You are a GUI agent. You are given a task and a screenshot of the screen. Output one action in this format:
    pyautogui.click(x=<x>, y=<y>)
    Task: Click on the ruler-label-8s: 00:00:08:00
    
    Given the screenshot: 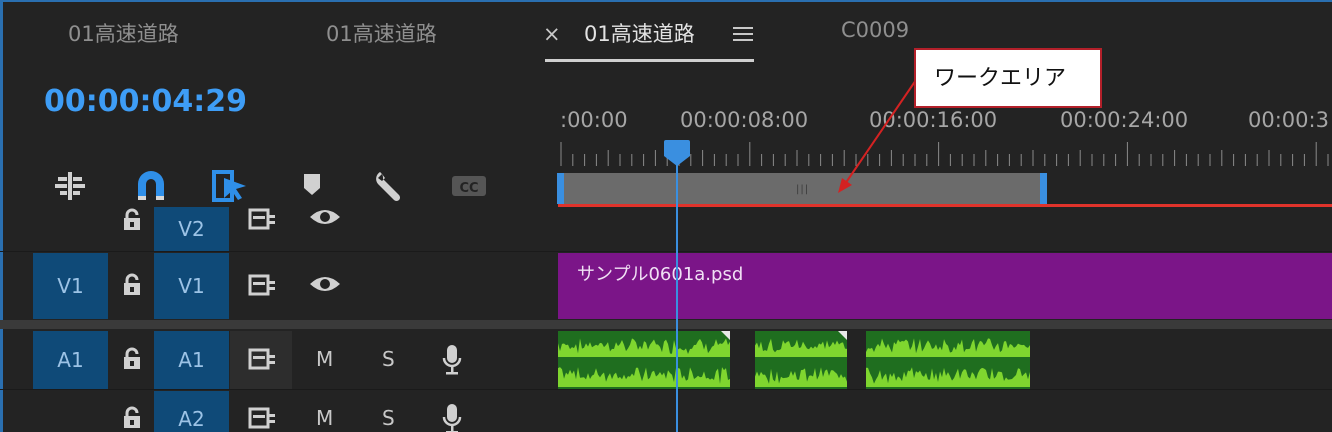 What is the action you would take?
    pyautogui.click(x=744, y=120)
    